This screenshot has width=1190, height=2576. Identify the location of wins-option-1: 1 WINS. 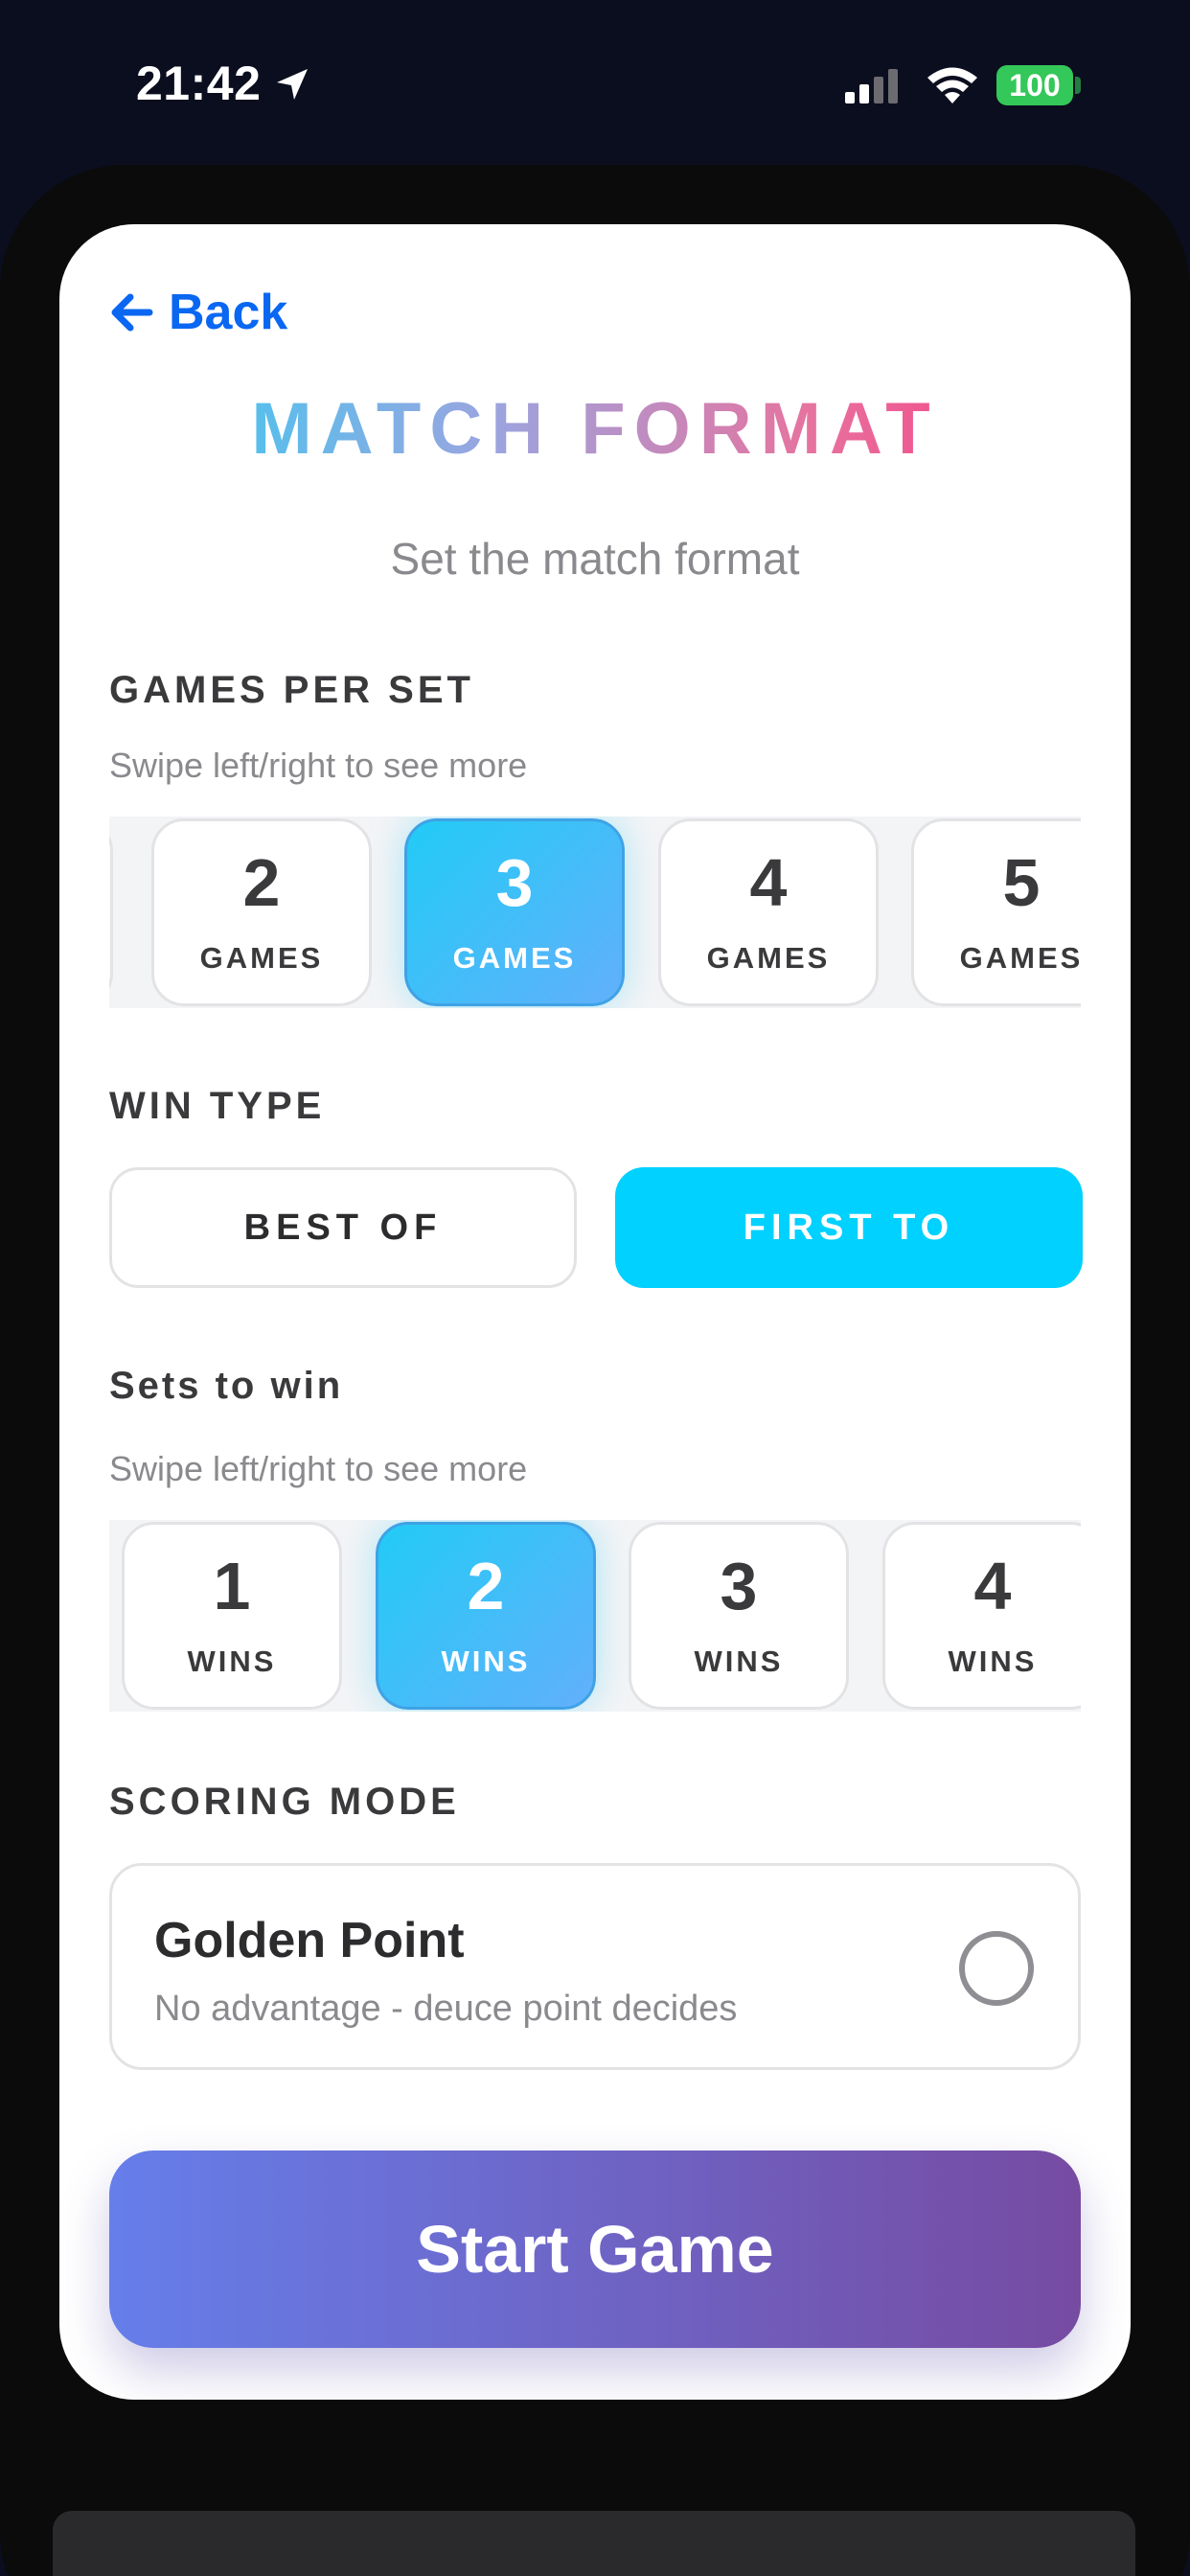
(232, 1616).